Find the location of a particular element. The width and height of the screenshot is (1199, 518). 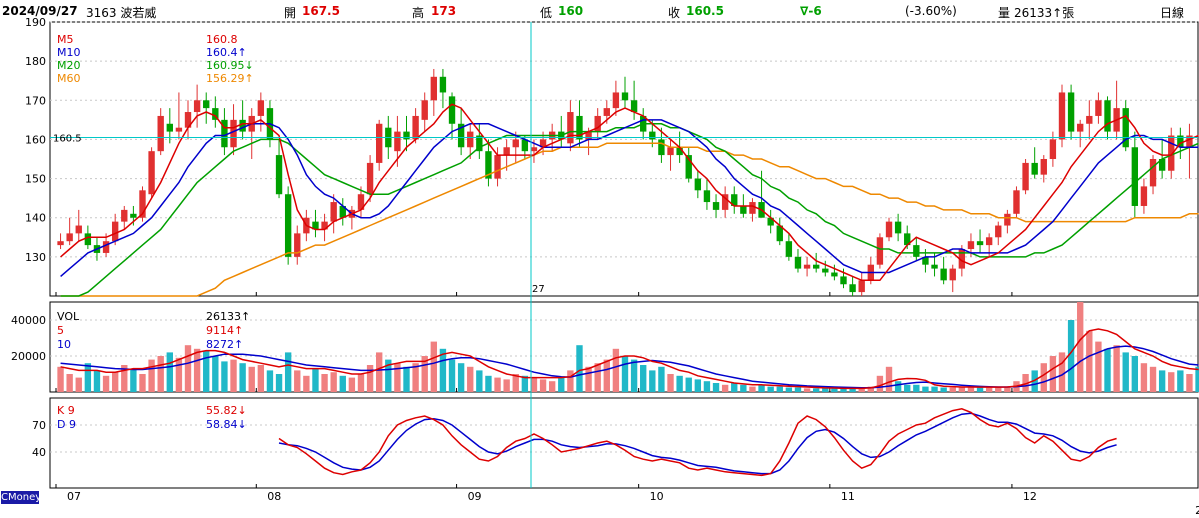

kd-legend-name: D 9 is located at coordinates (66, 424).